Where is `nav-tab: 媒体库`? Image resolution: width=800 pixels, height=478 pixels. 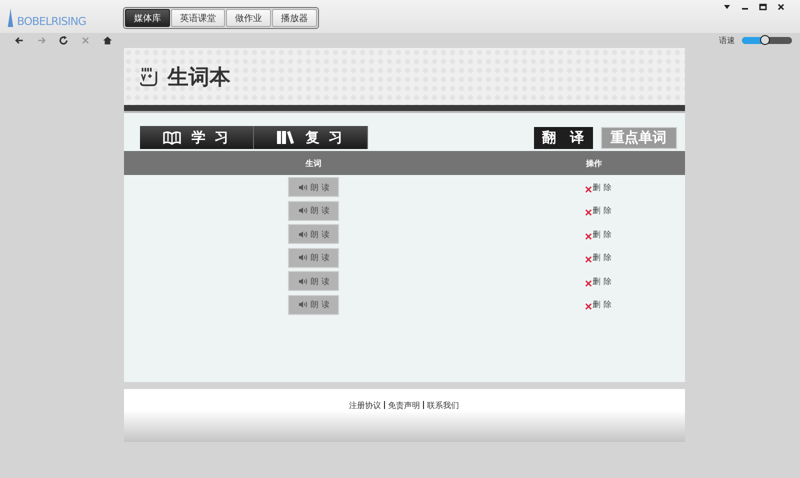 nav-tab: 媒体库 is located at coordinates (147, 18).